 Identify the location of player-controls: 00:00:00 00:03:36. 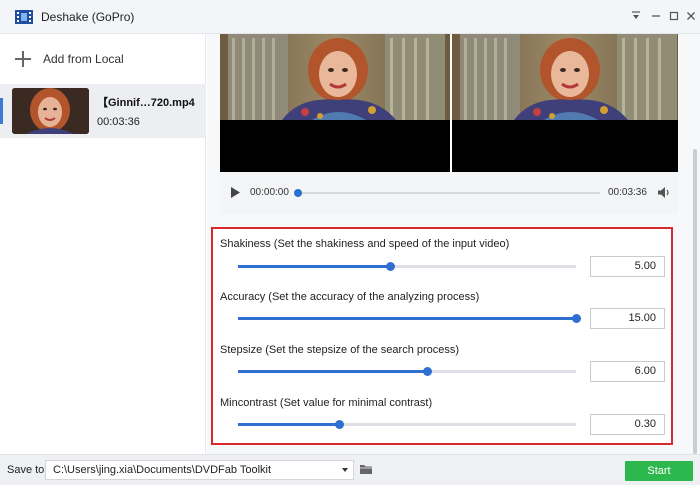
(449, 193).